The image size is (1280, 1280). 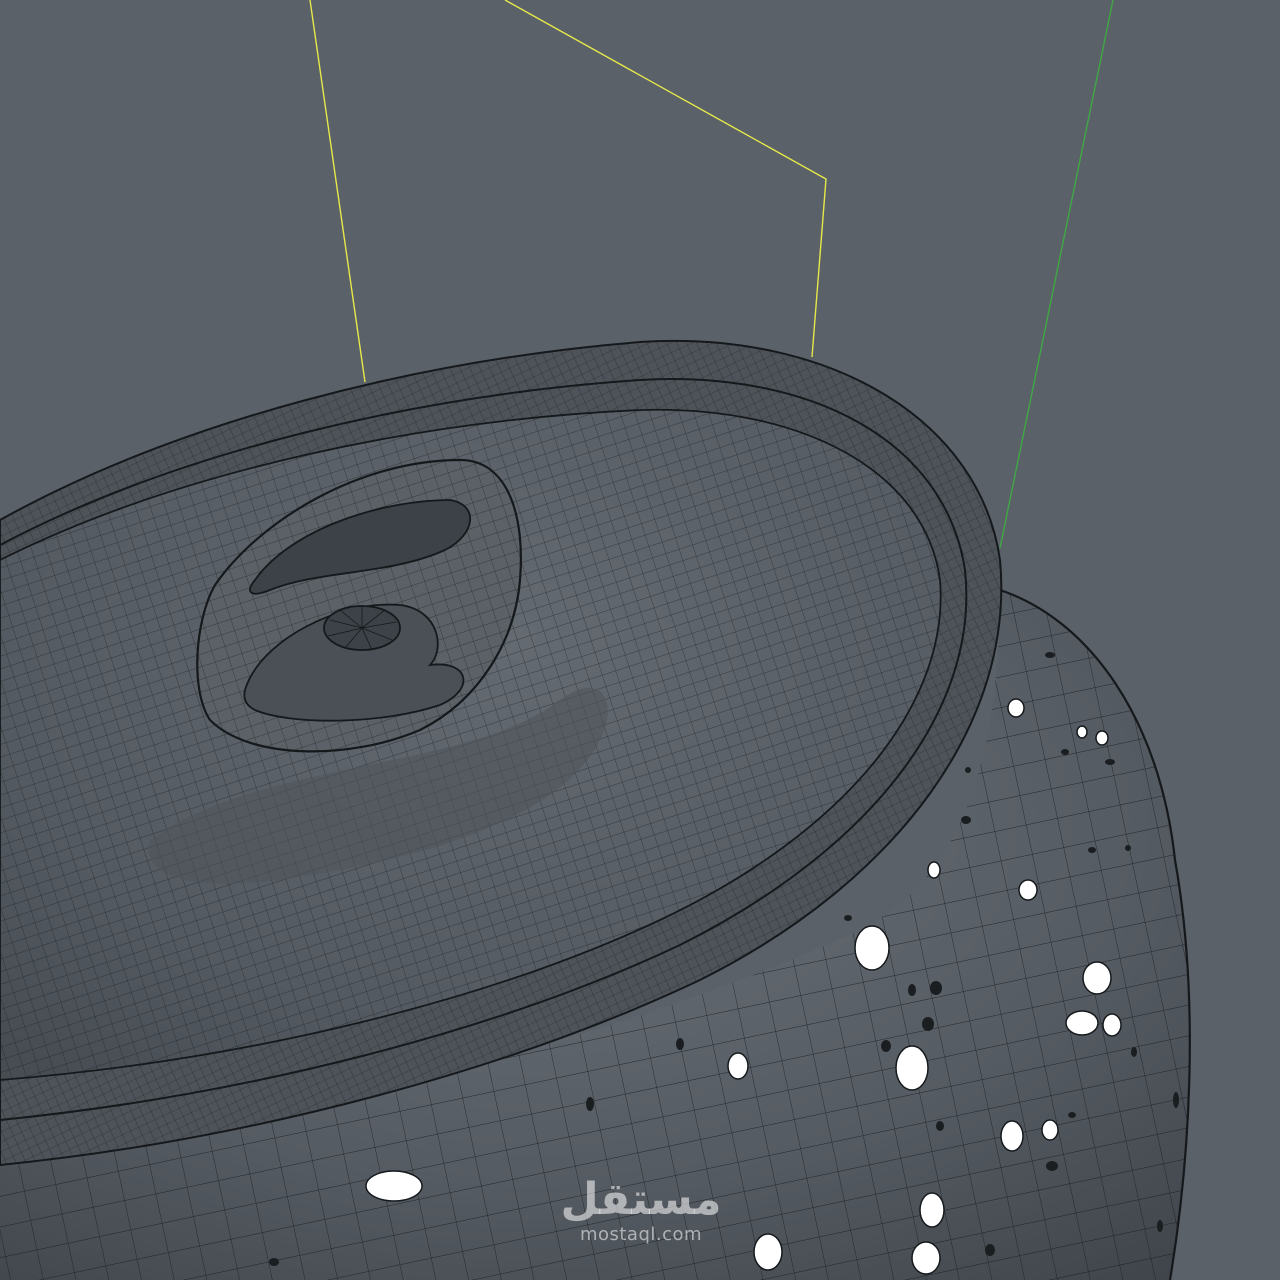 I want to click on guide-line-primary, so click(x=337, y=191).